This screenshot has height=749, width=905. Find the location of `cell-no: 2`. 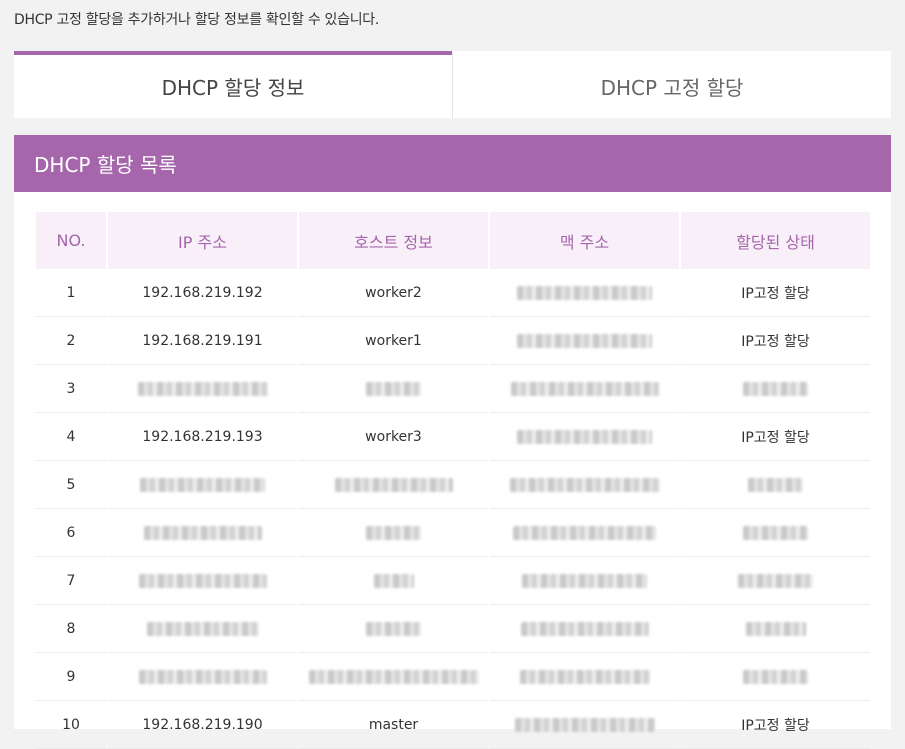

cell-no: 2 is located at coordinates (71, 341).